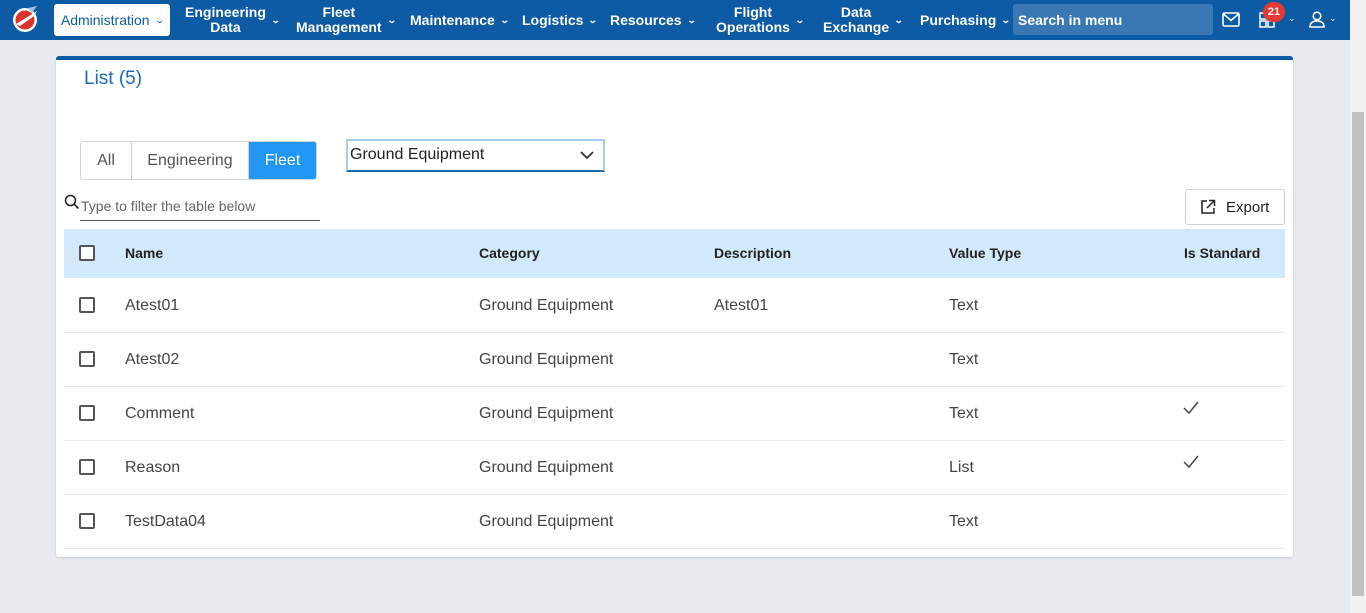  Describe the element at coordinates (1070, 20) in the screenshot. I see `menu-search-placeholder: Search in menu` at that location.